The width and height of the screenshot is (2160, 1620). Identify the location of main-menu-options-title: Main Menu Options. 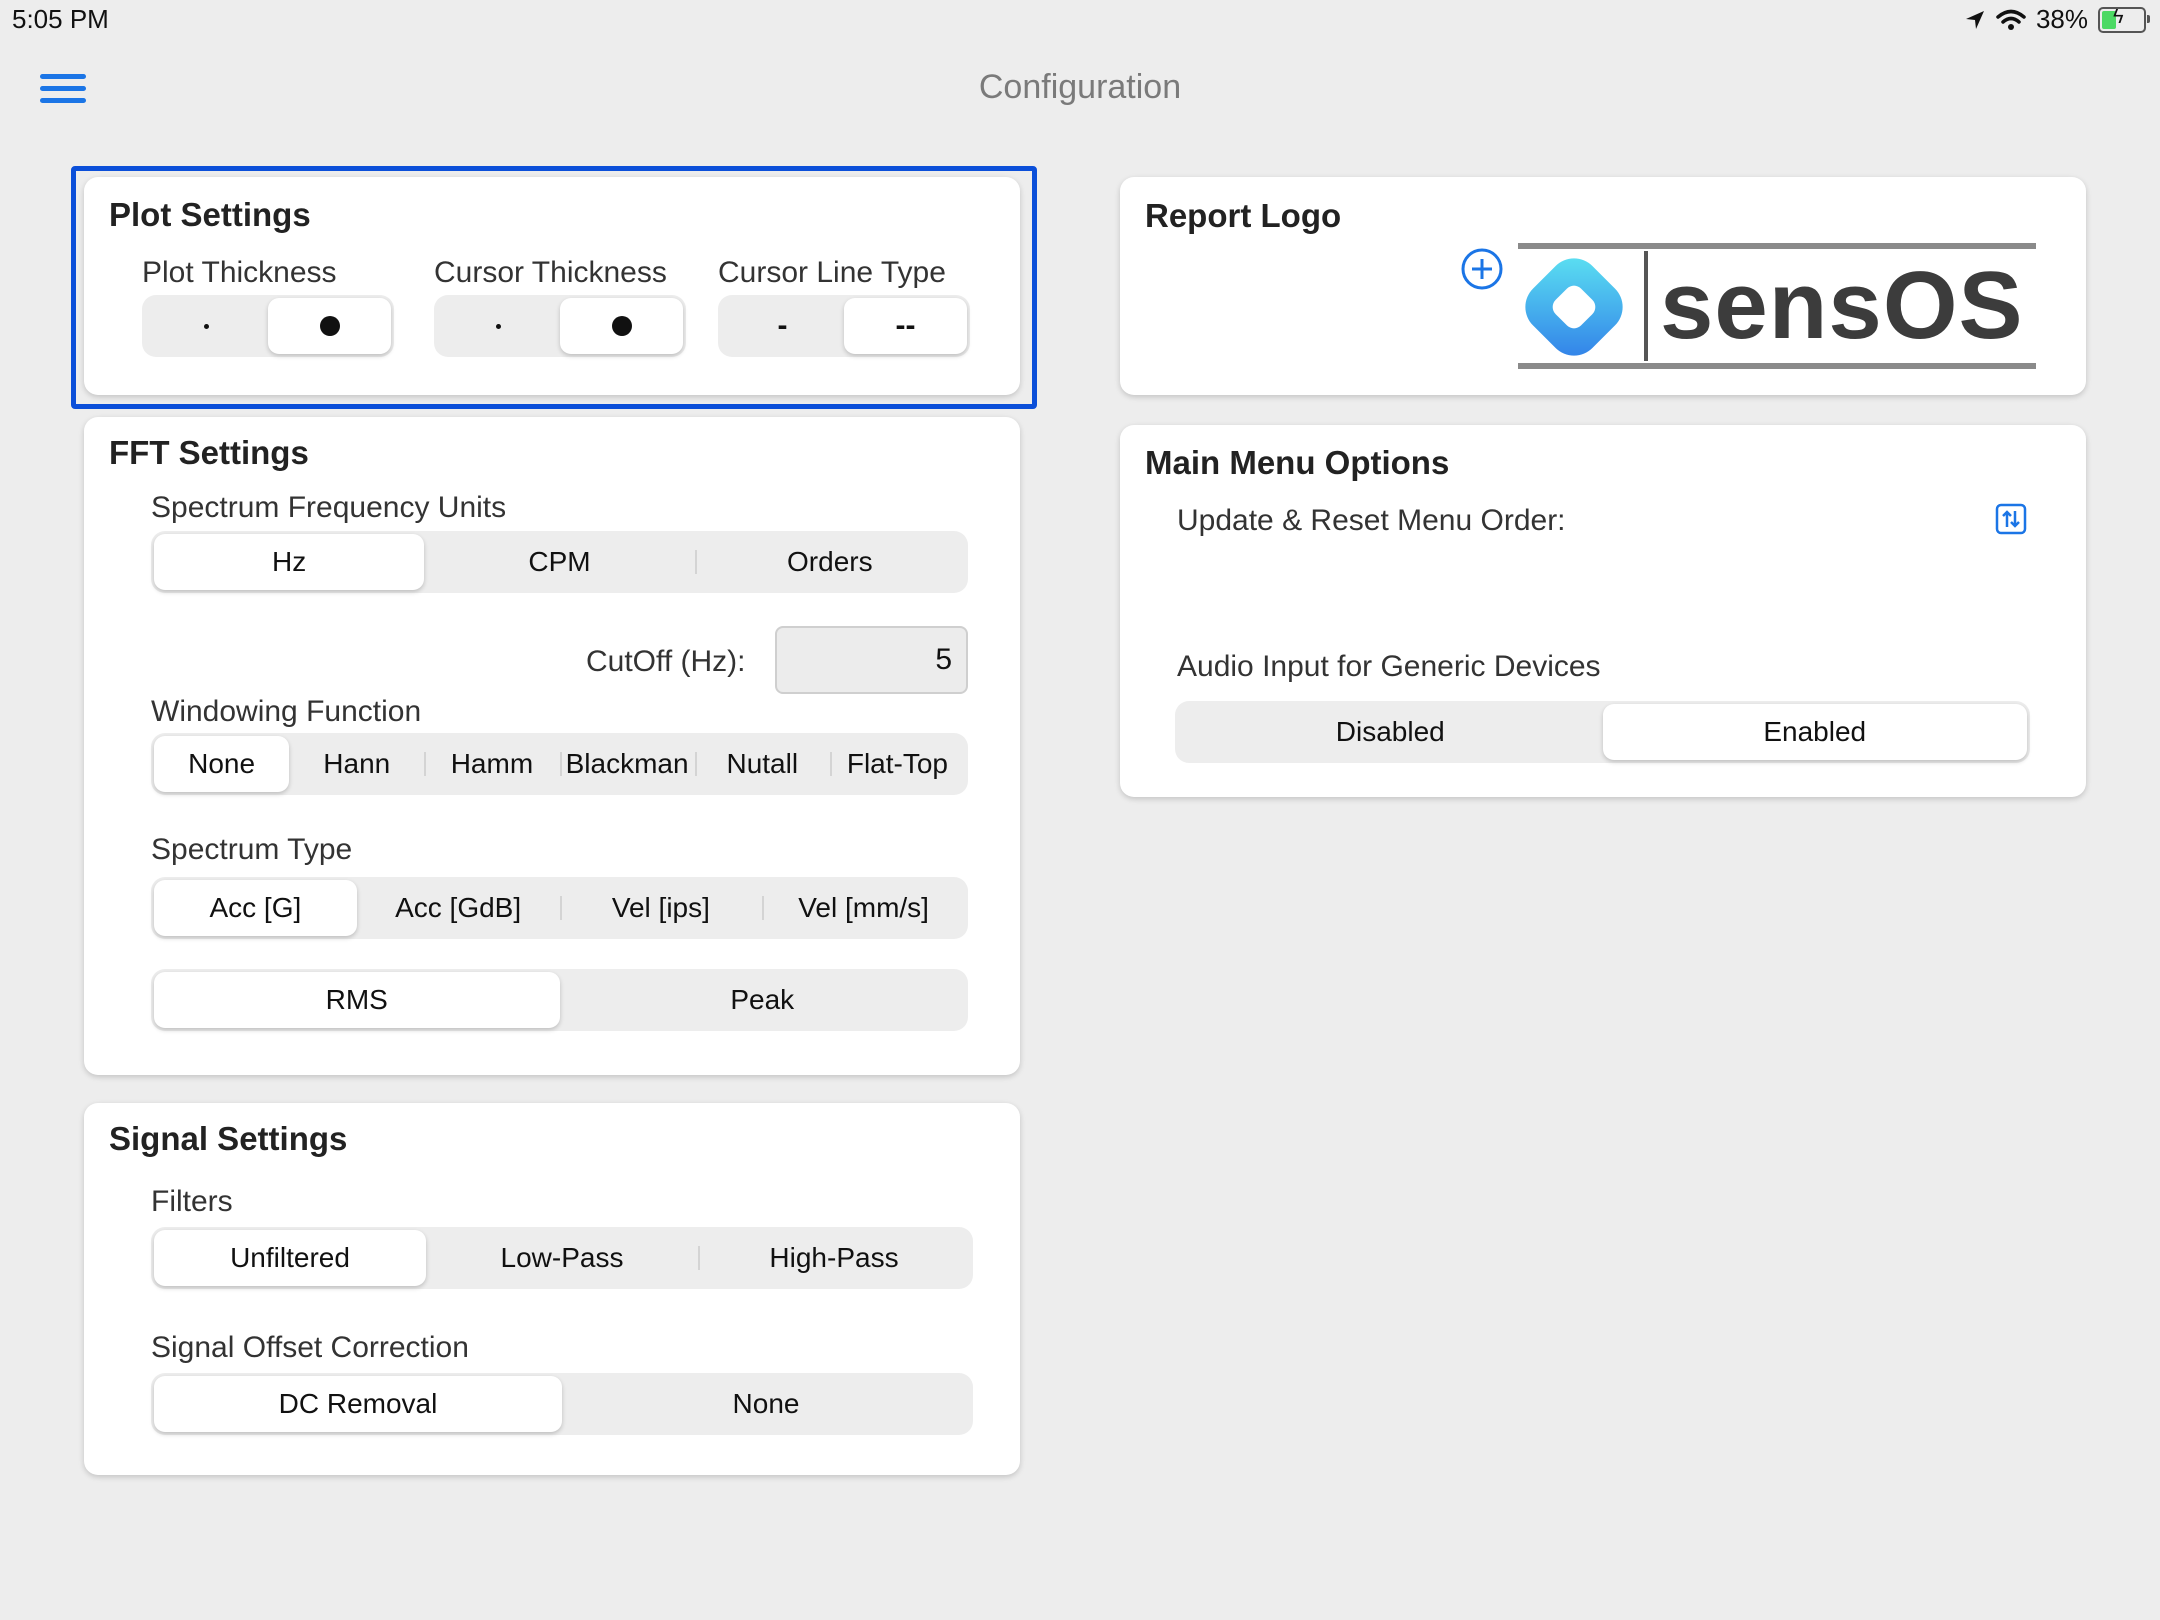
(1297, 462).